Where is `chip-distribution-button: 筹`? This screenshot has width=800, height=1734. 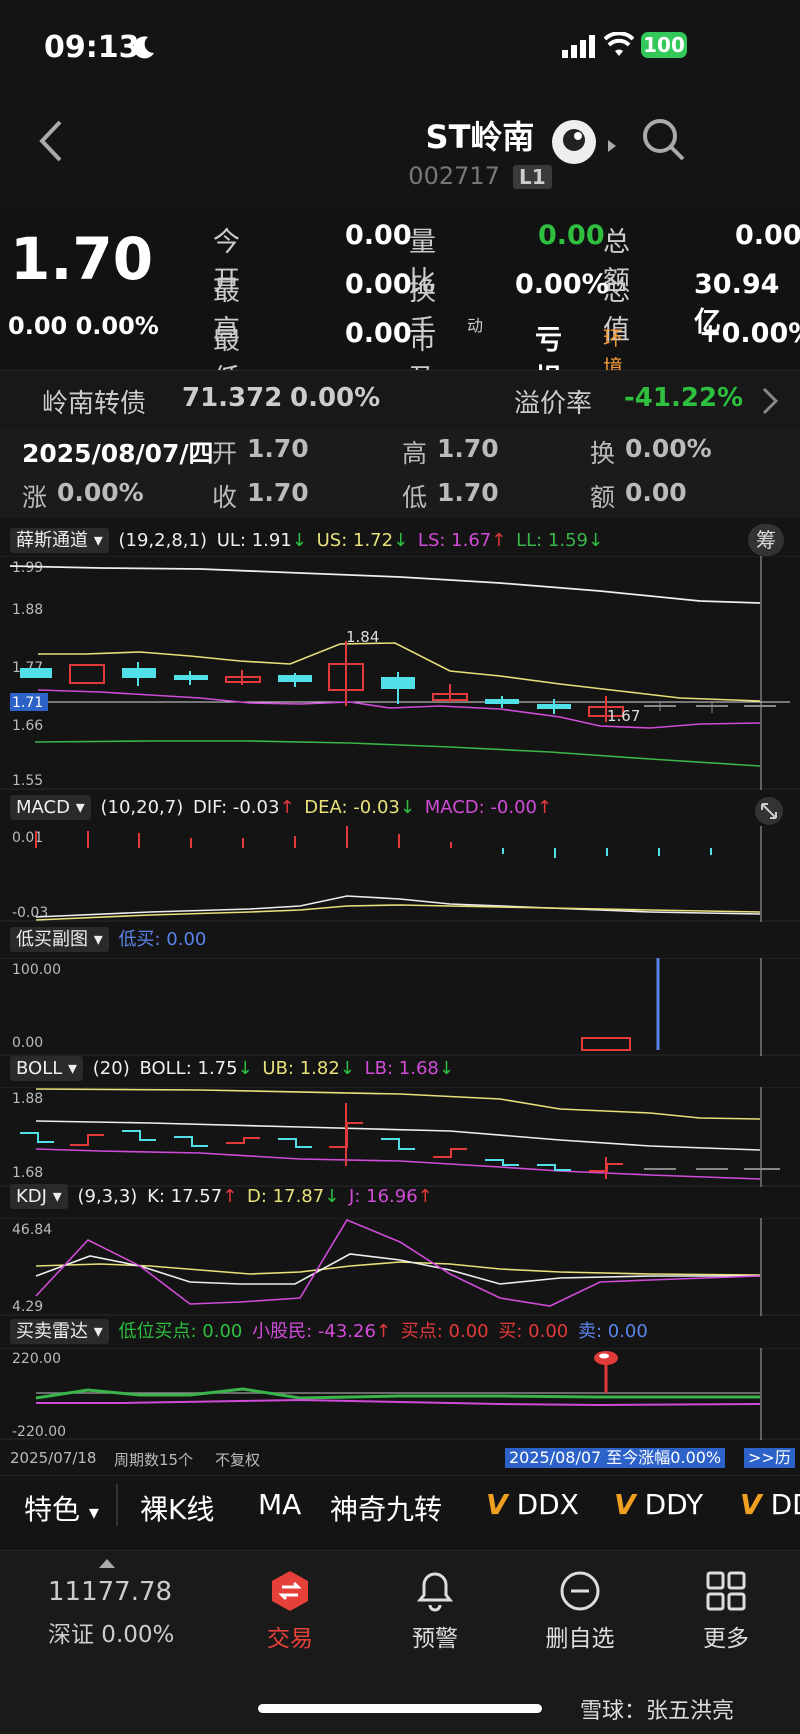 chip-distribution-button: 筹 is located at coordinates (766, 540).